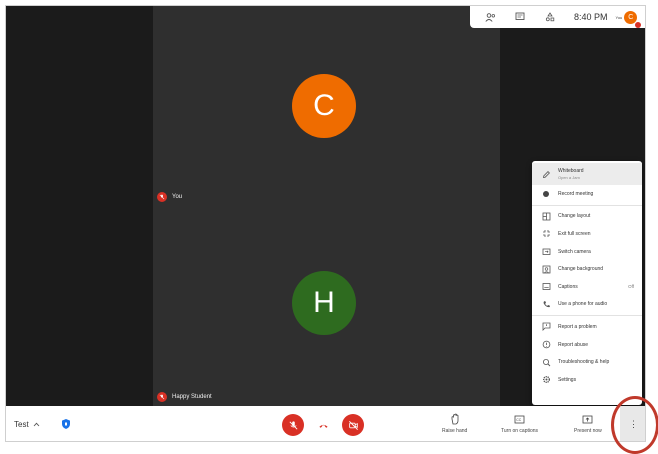  I want to click on self-avatar: C, so click(633, 19).